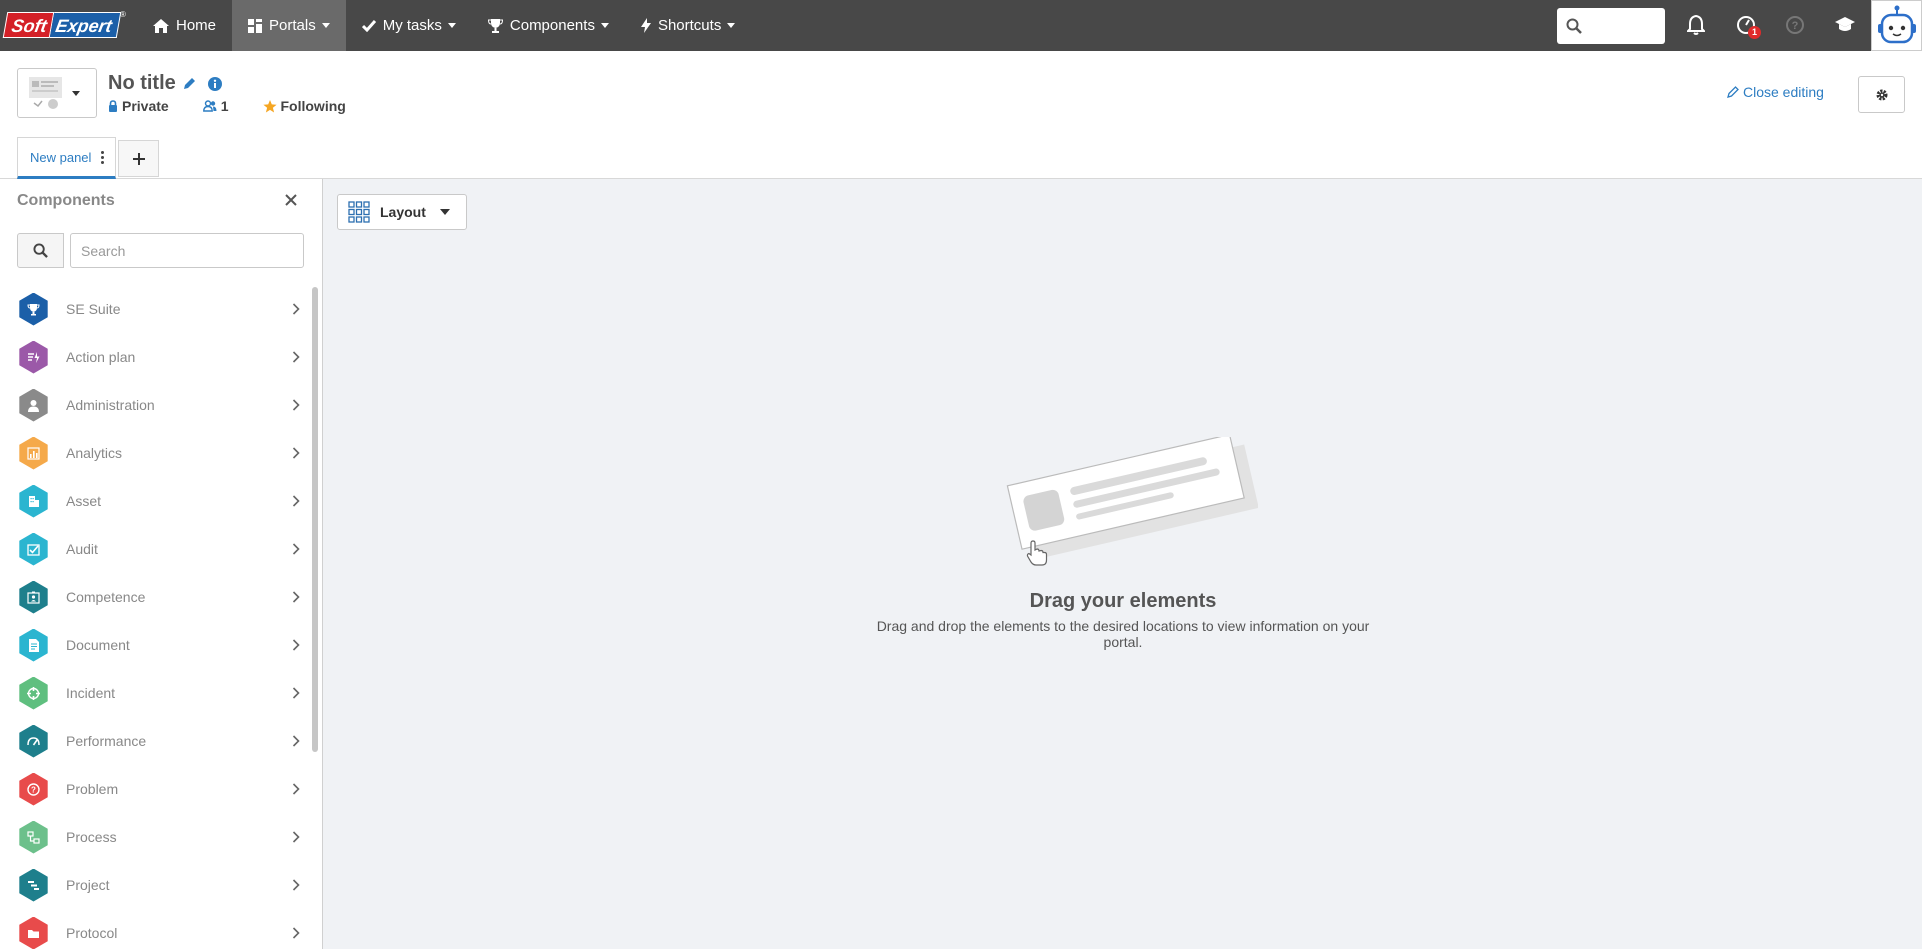  What do you see at coordinates (33, 885) in the screenshot?
I see `project-icon` at bounding box center [33, 885].